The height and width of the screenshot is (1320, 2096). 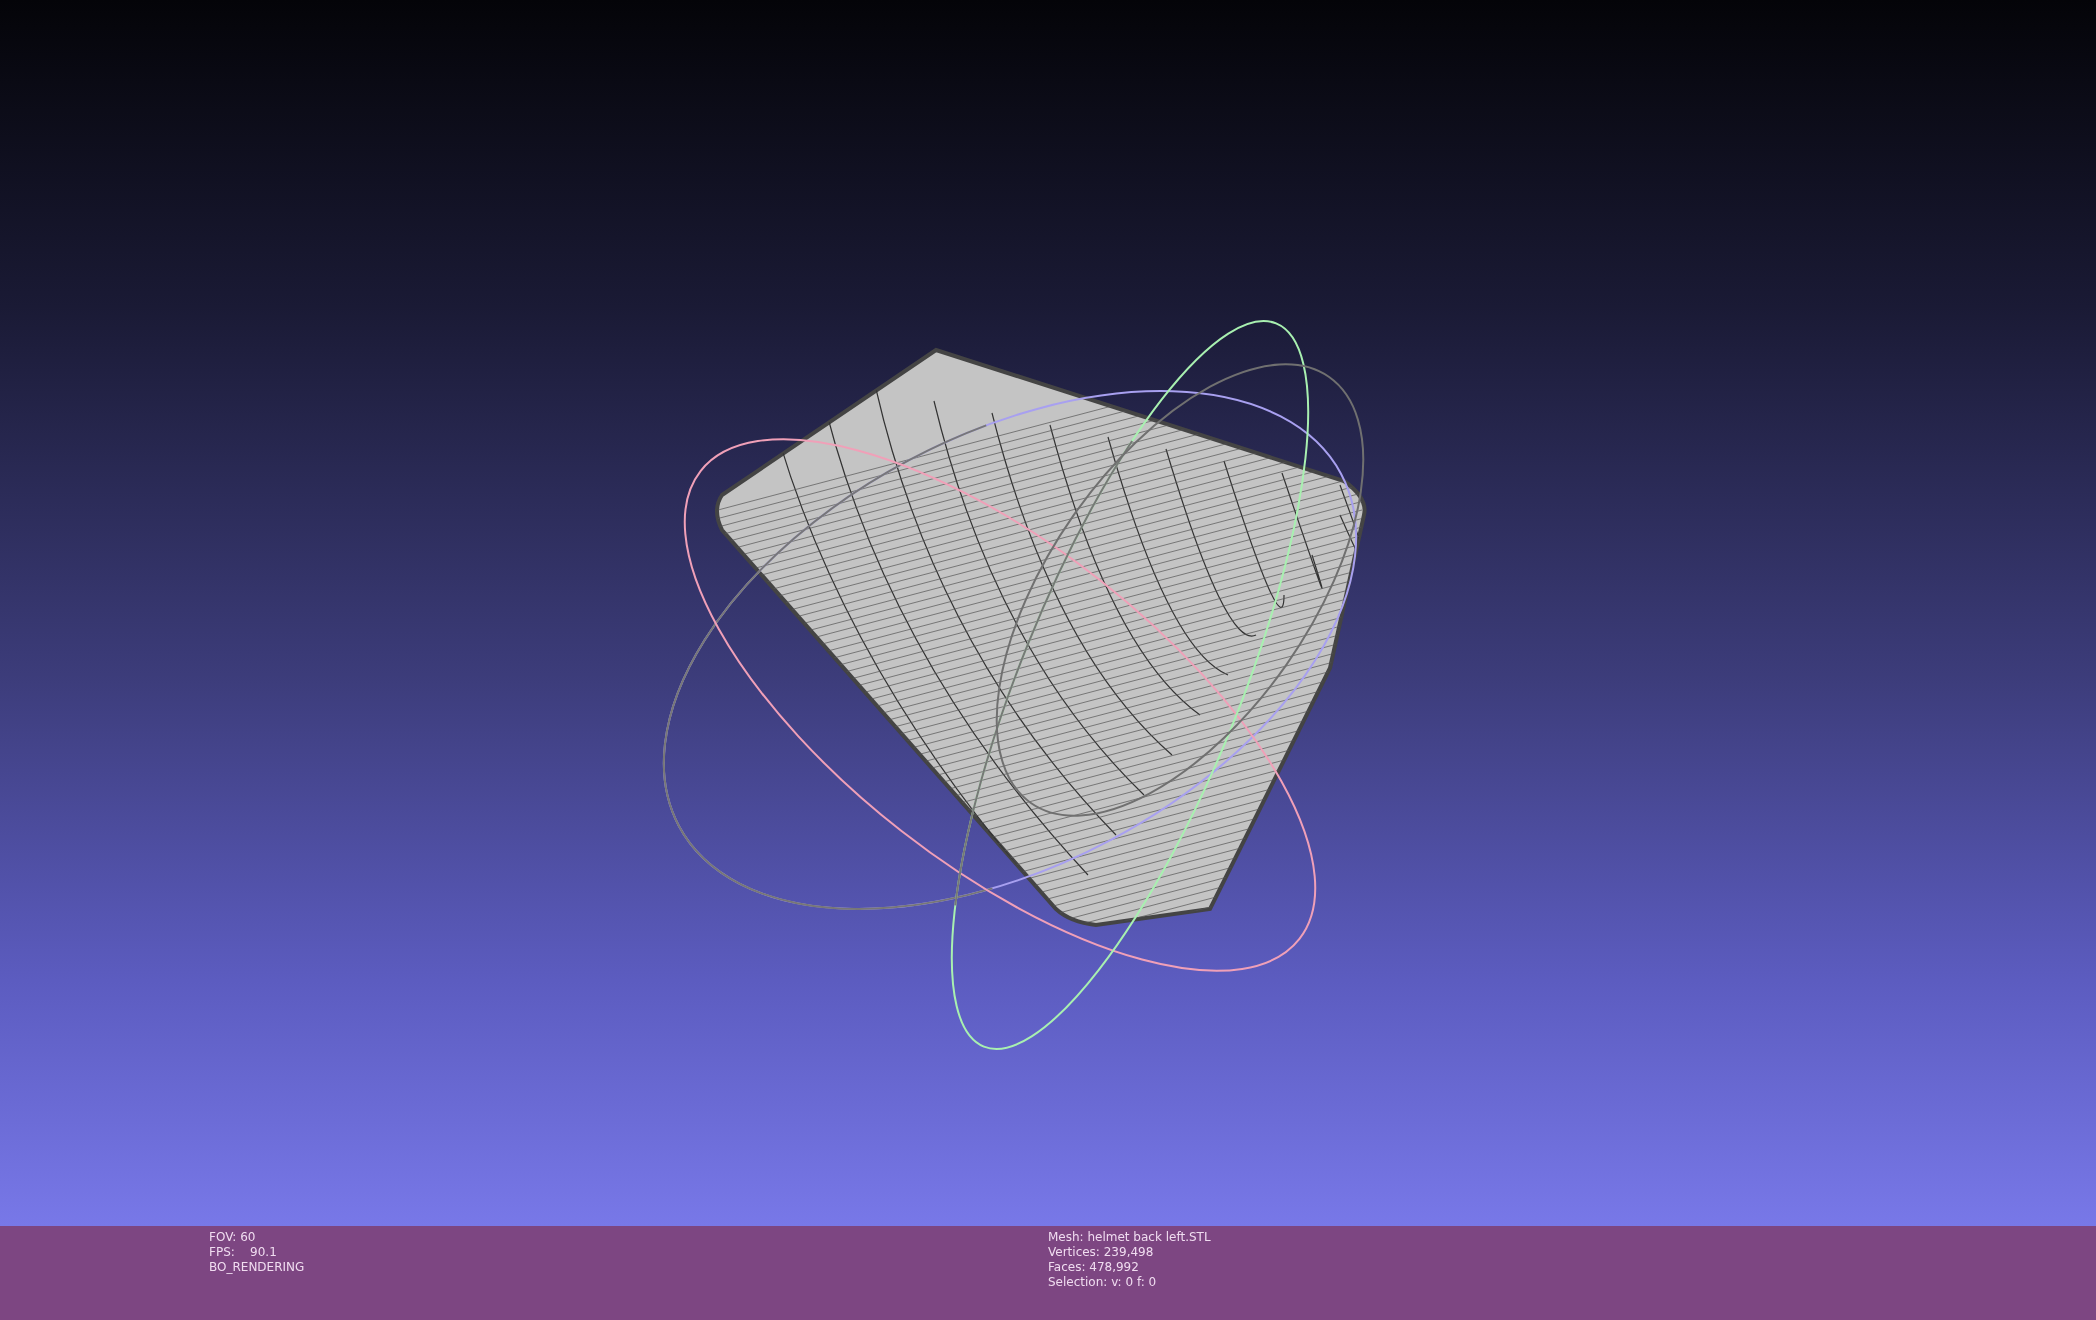 I want to click on info-text: Selection: v: 0 f: 0, so click(x=1102, y=1282).